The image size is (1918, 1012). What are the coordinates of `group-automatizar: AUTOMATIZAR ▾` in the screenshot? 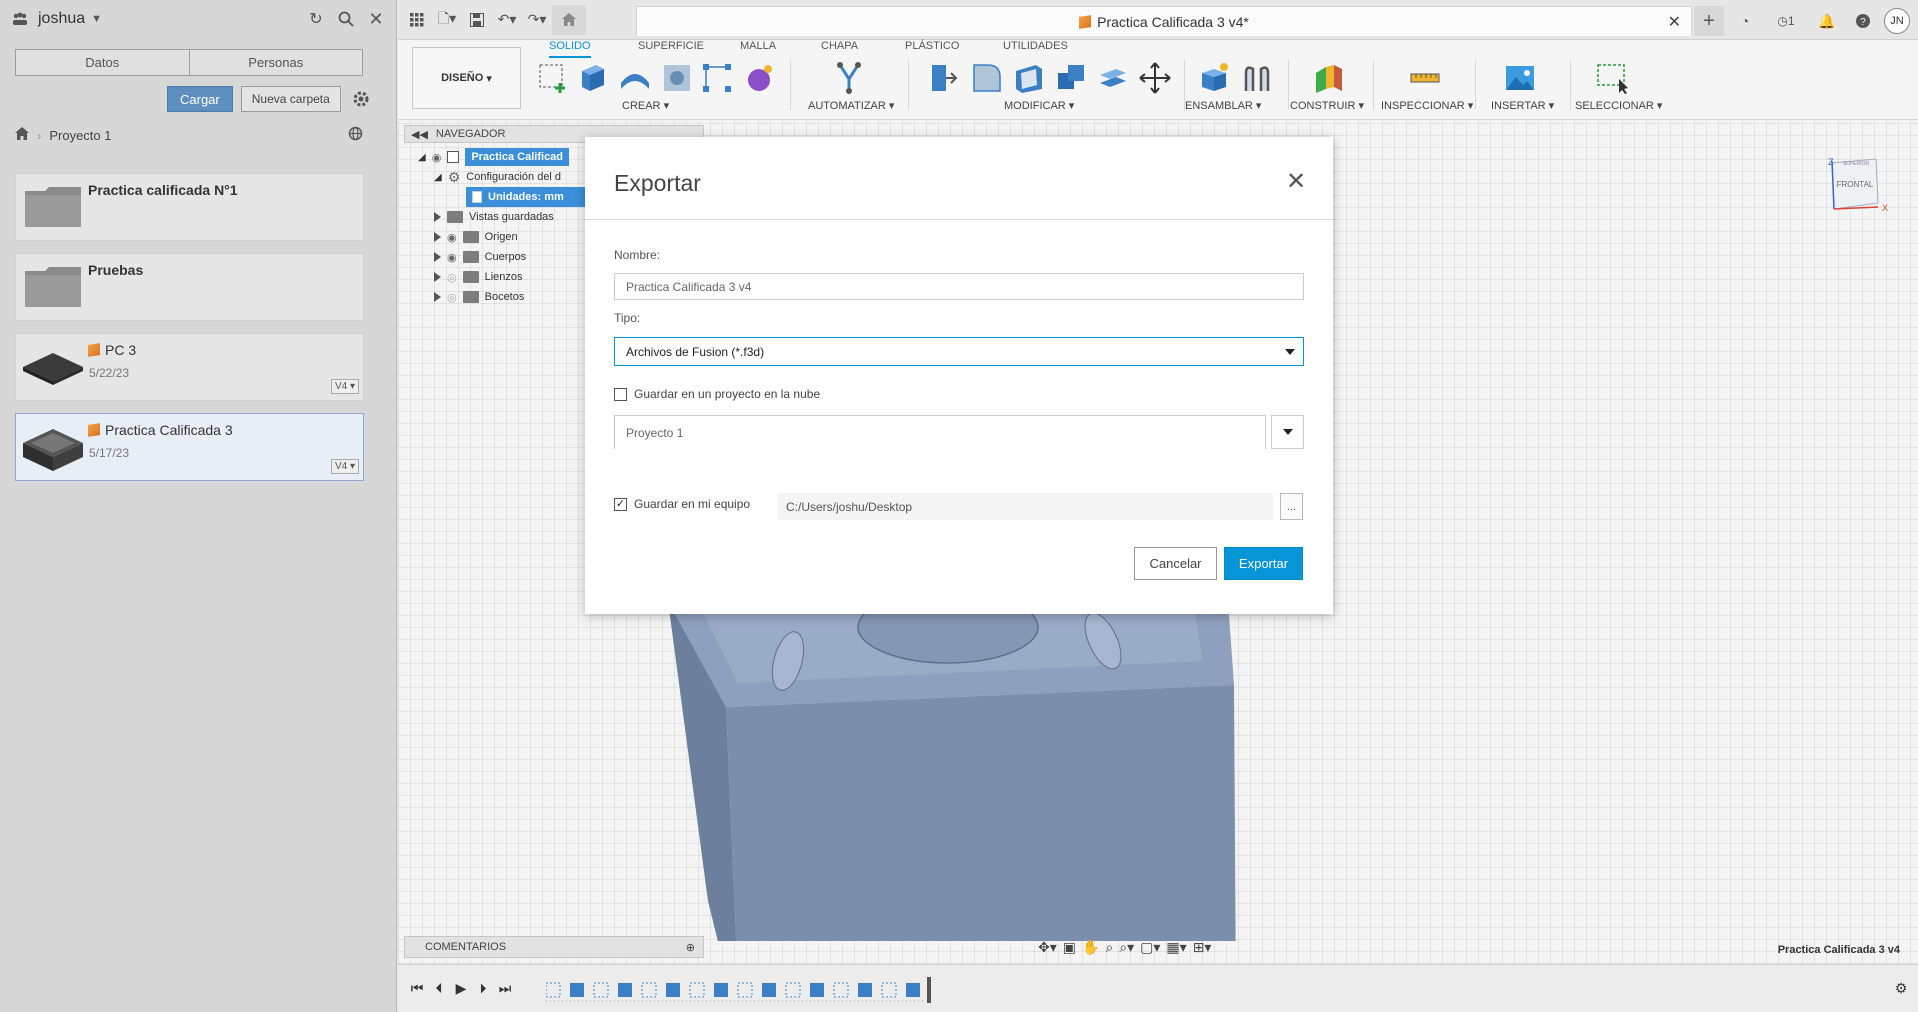 It's located at (851, 105).